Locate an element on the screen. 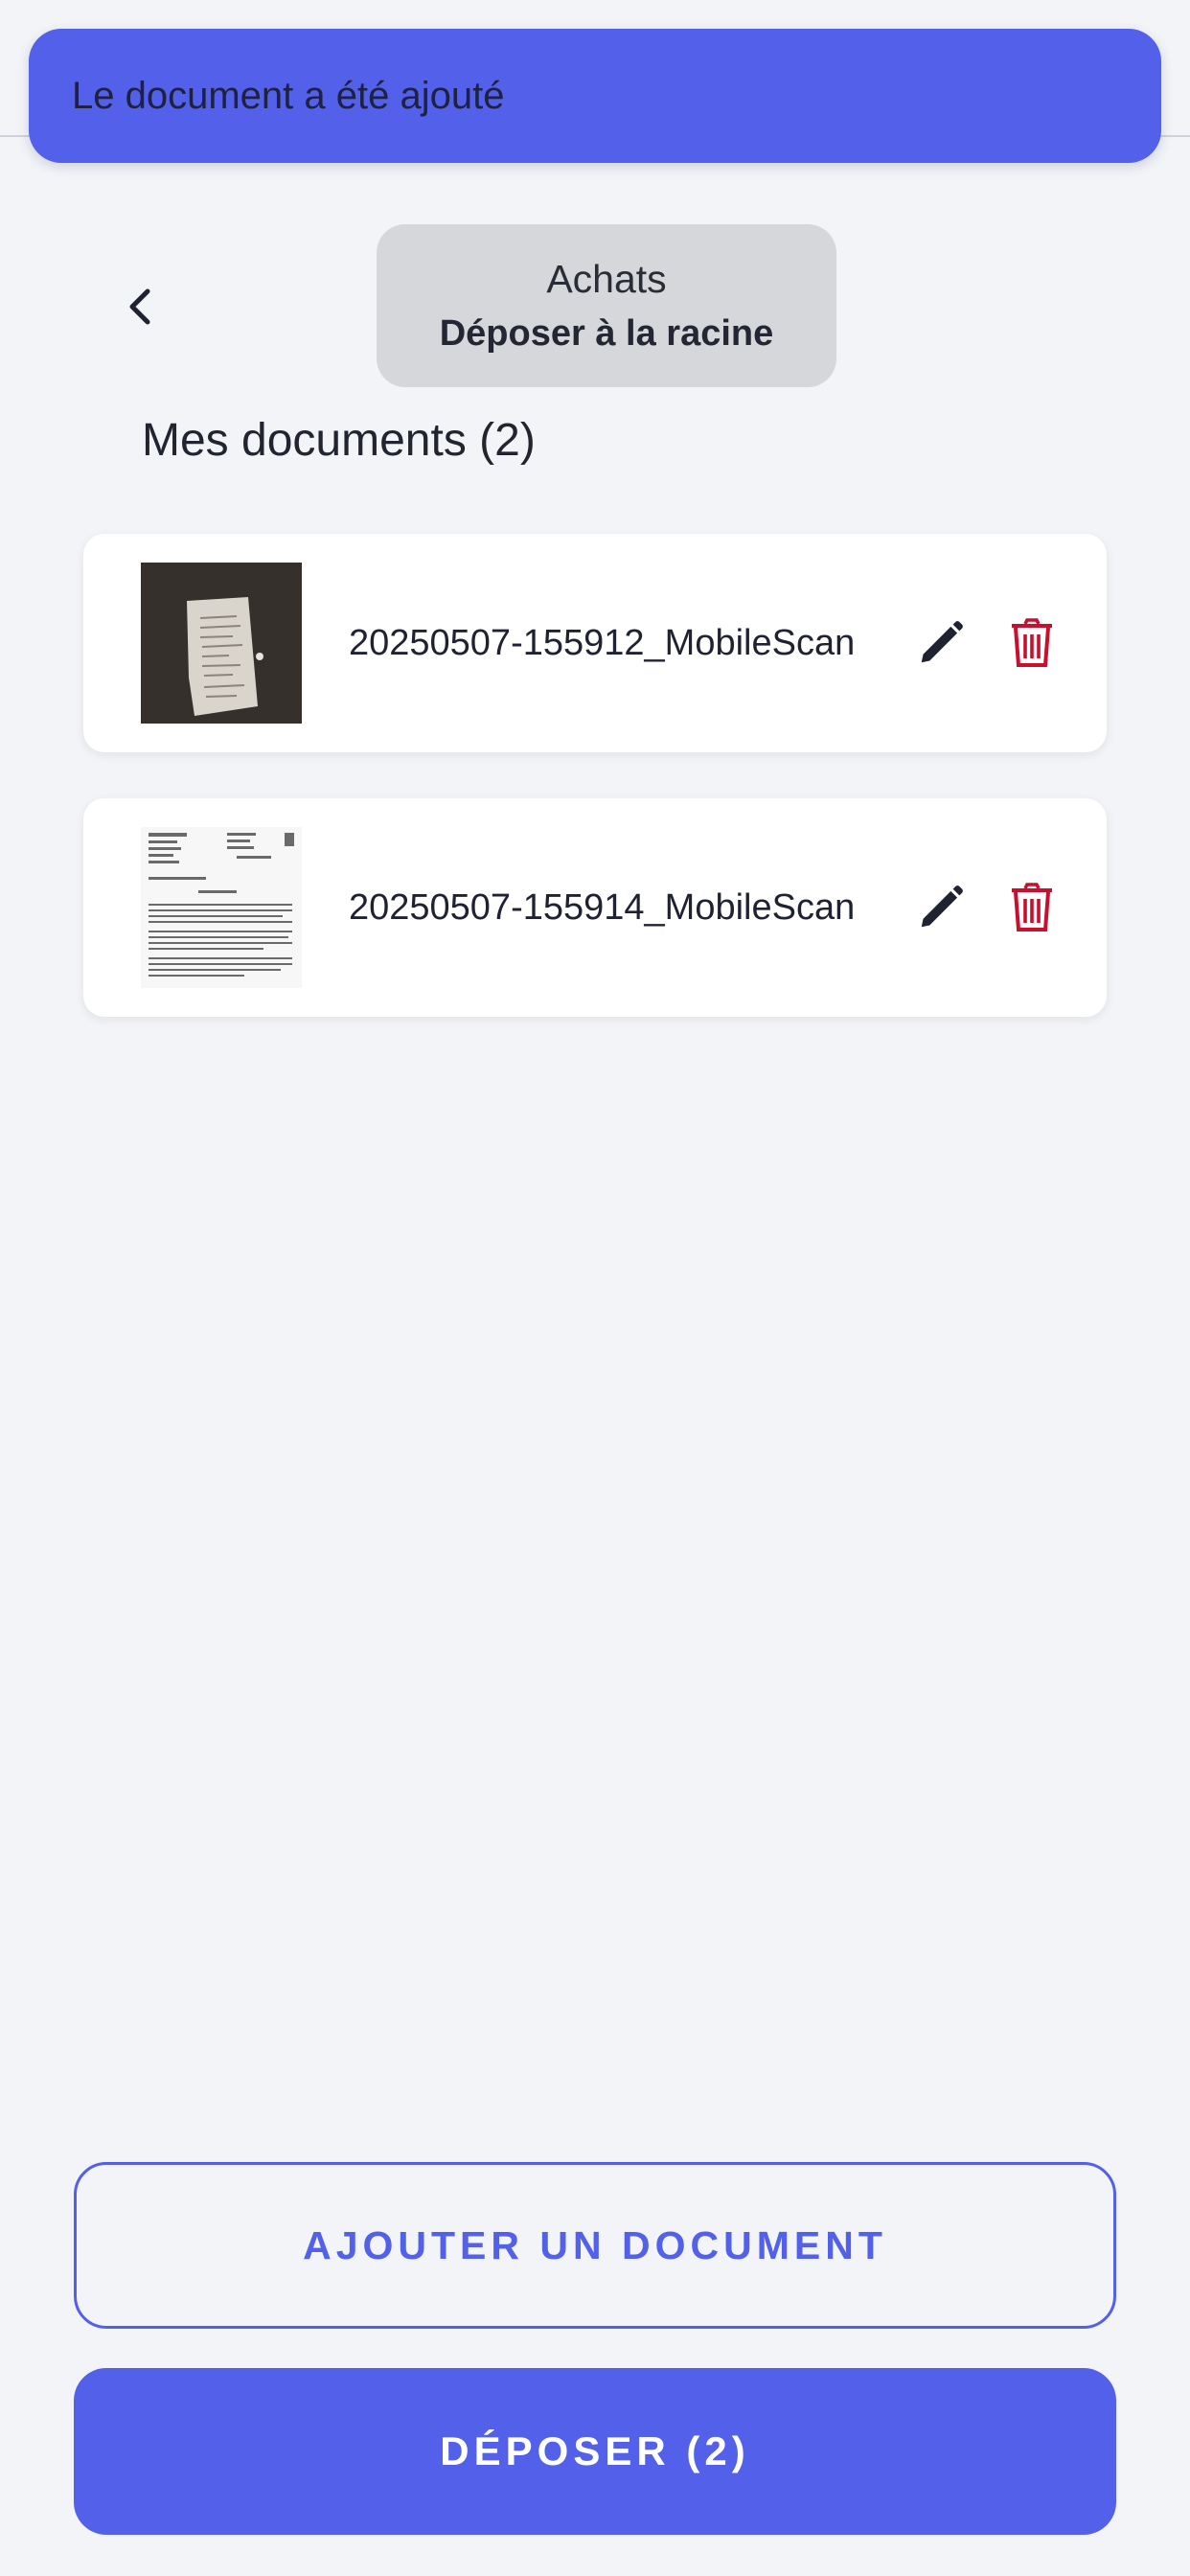  chevron-left-icon is located at coordinates (140, 306).